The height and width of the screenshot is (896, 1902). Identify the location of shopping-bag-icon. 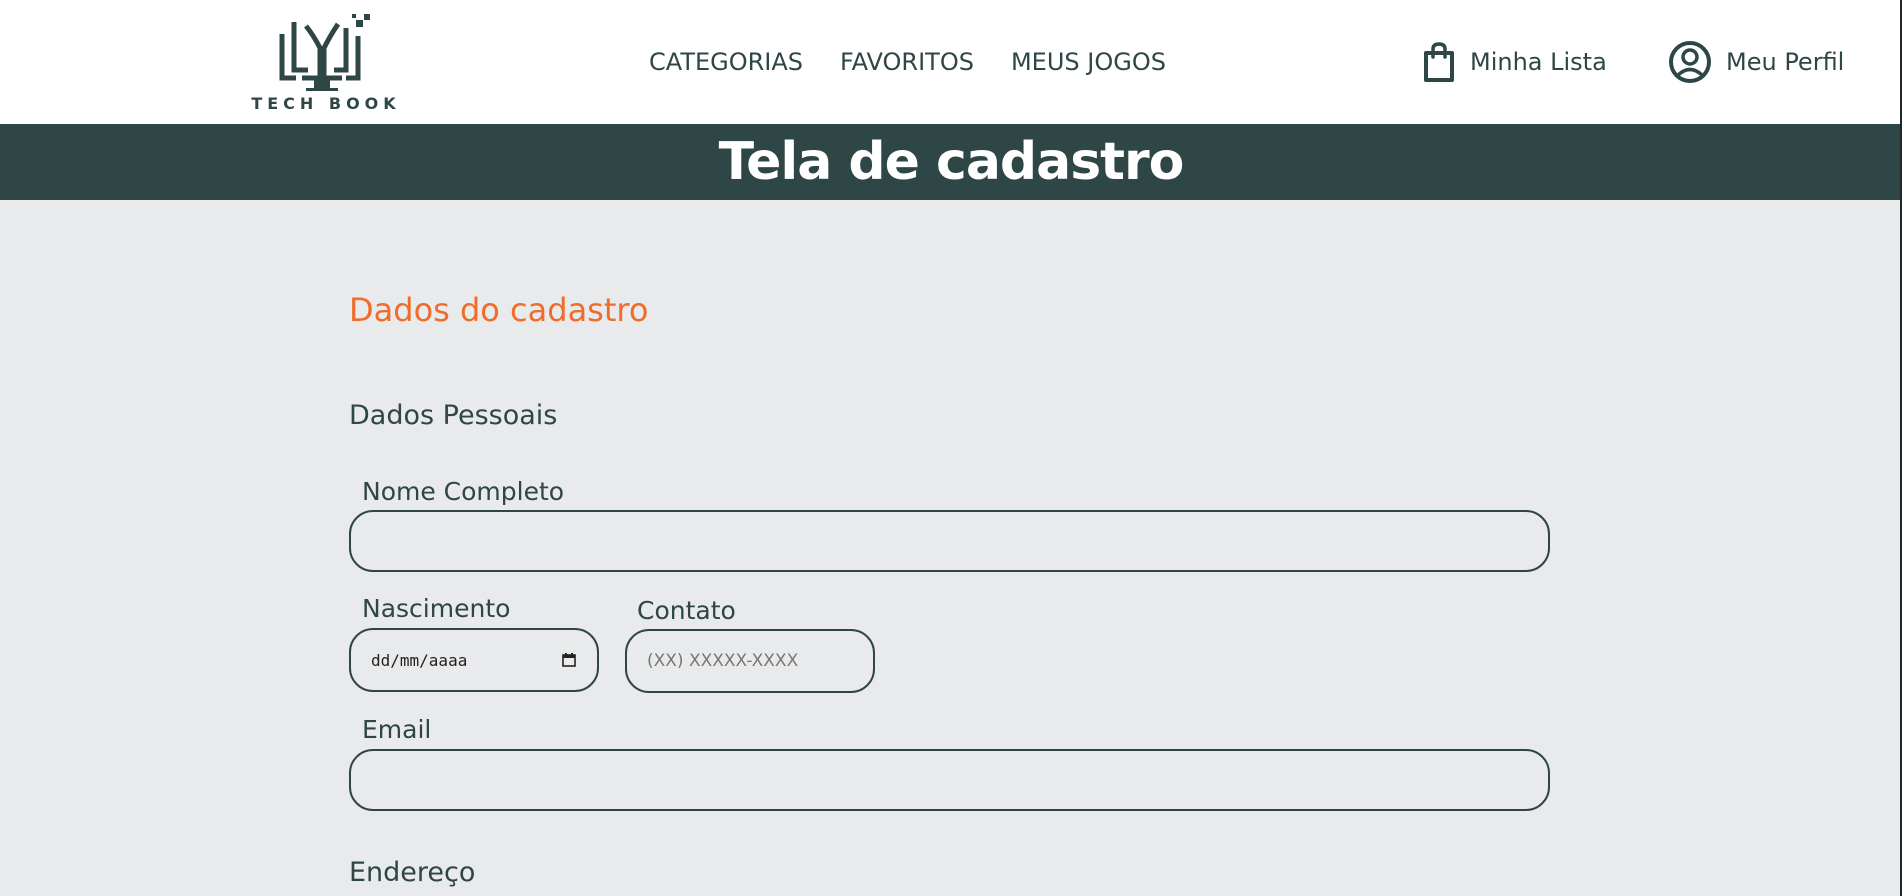
(1439, 62).